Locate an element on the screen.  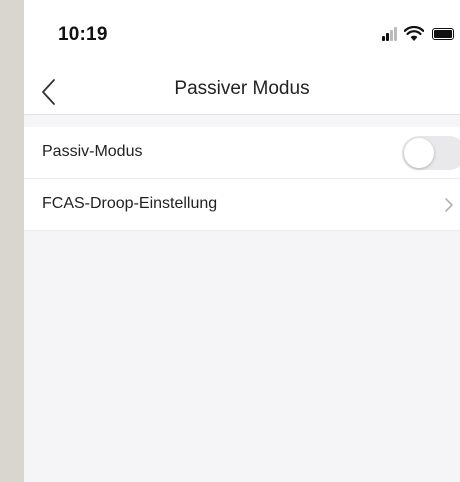
battery-icon is located at coordinates (443, 34).